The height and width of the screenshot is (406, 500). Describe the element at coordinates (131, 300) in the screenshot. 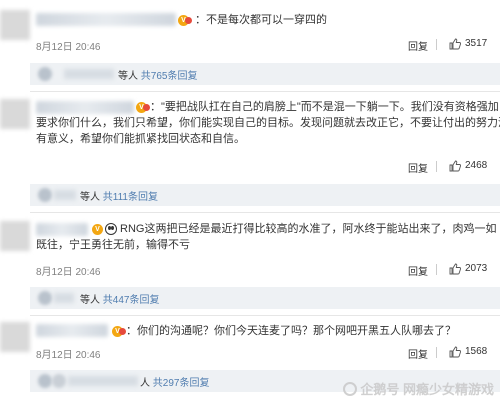

I see `view-replies-link: 共447条回复` at that location.